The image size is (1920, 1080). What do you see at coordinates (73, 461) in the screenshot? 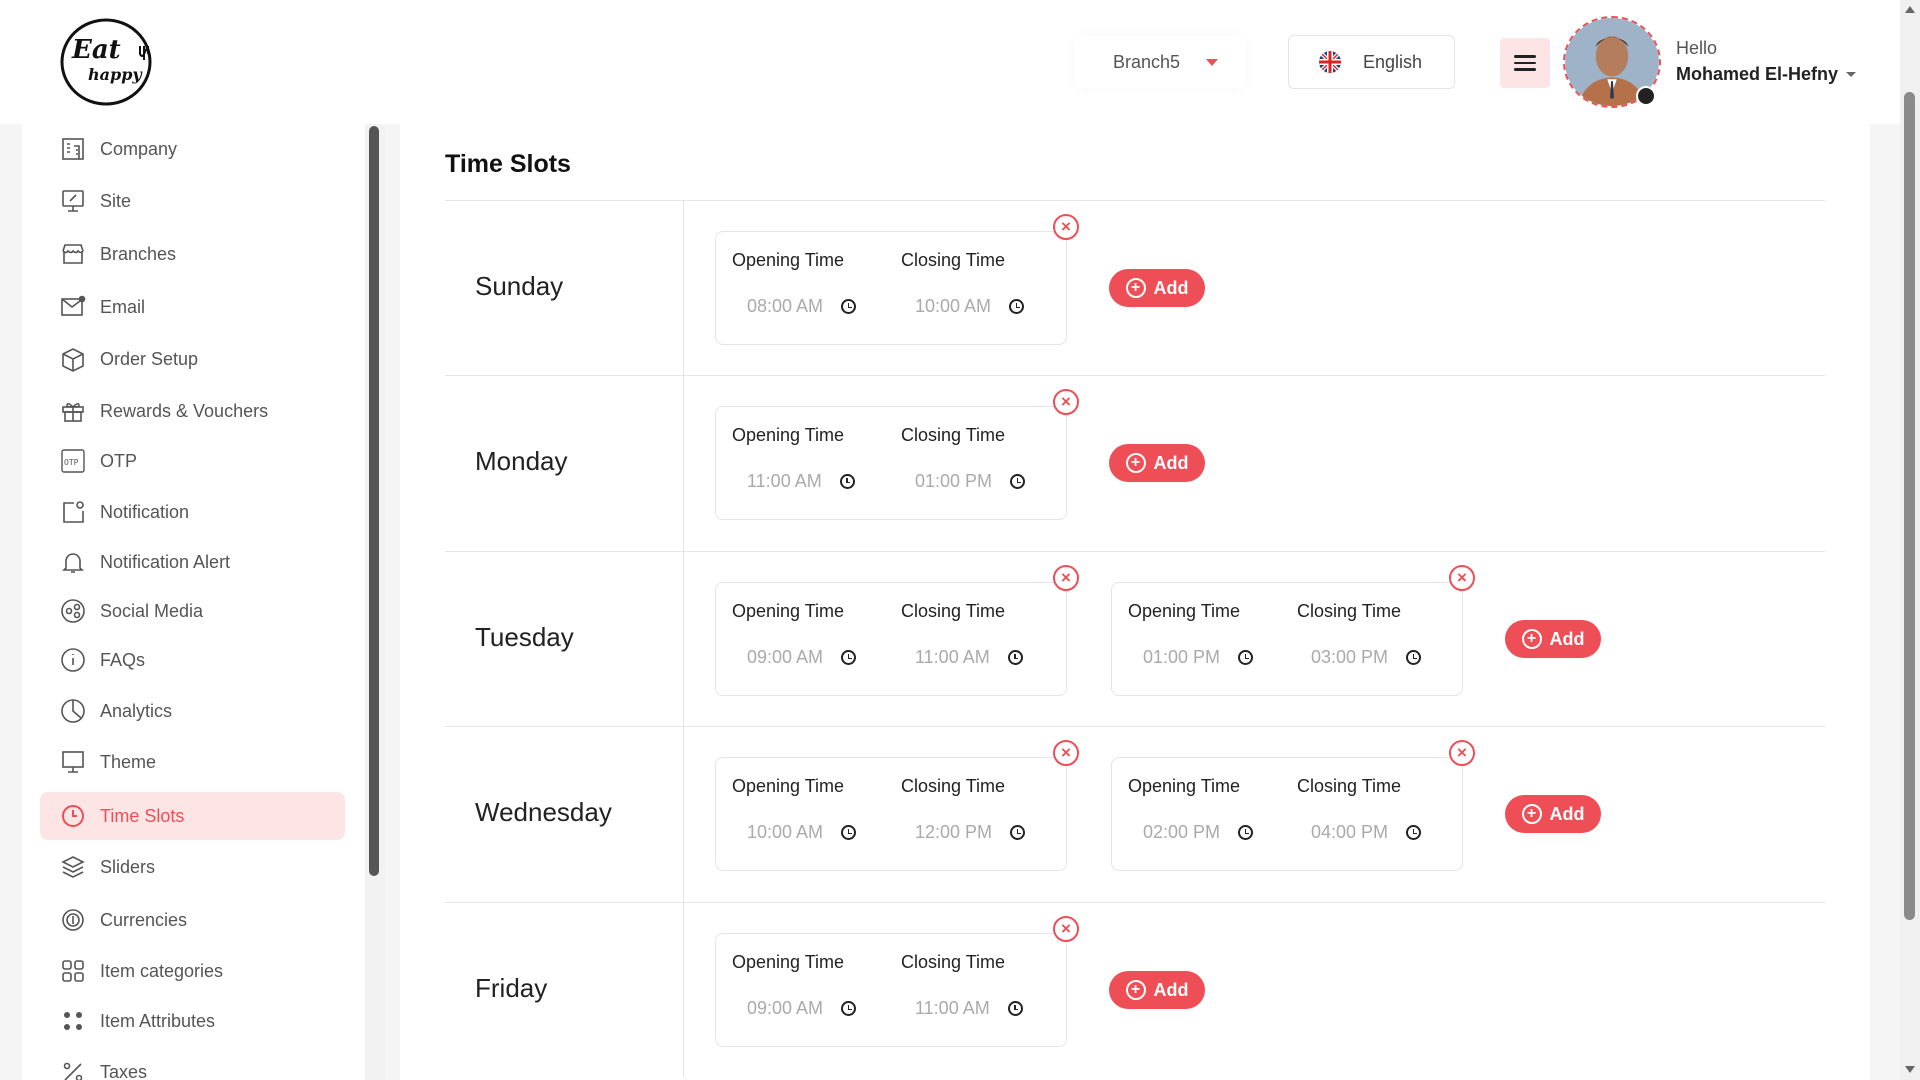
I see `otp-icon: OTP` at bounding box center [73, 461].